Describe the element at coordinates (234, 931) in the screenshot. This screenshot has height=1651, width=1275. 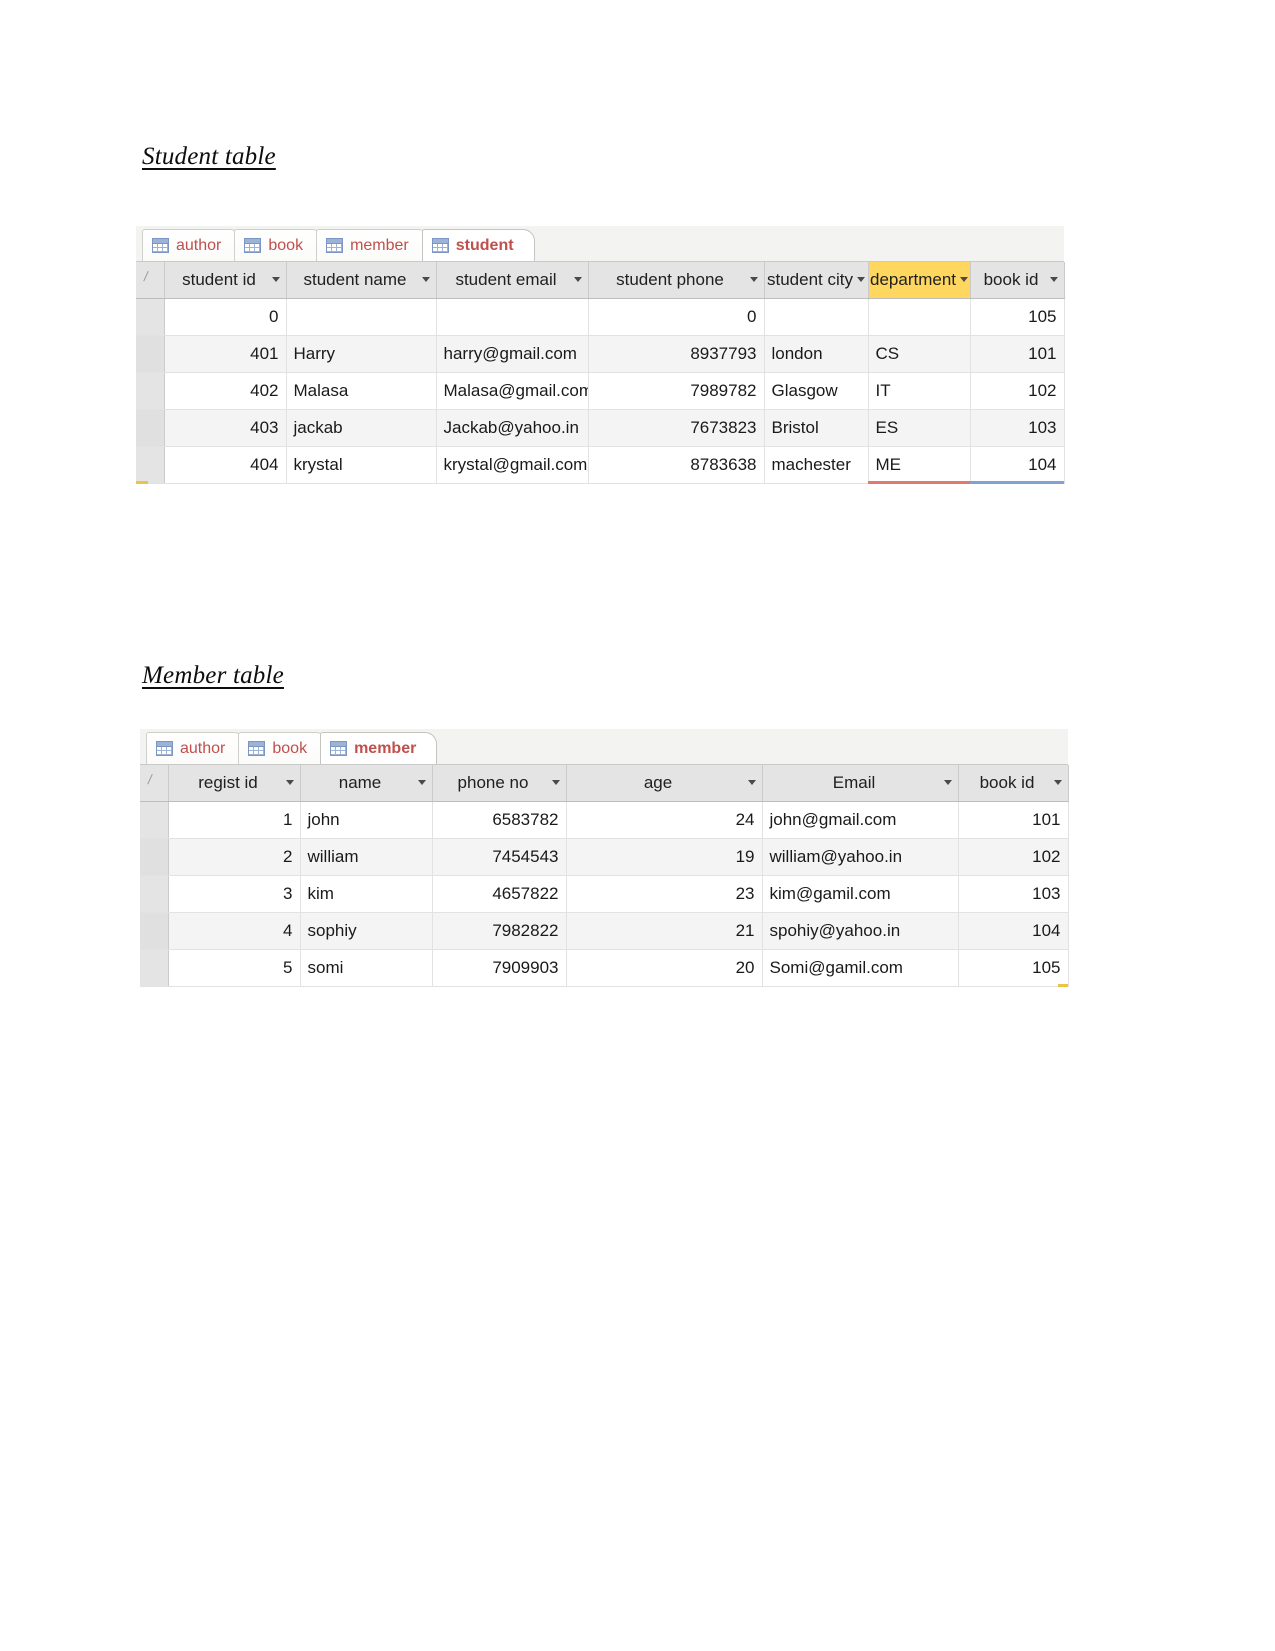
I see `member-cell-regist-id: 4` at that location.